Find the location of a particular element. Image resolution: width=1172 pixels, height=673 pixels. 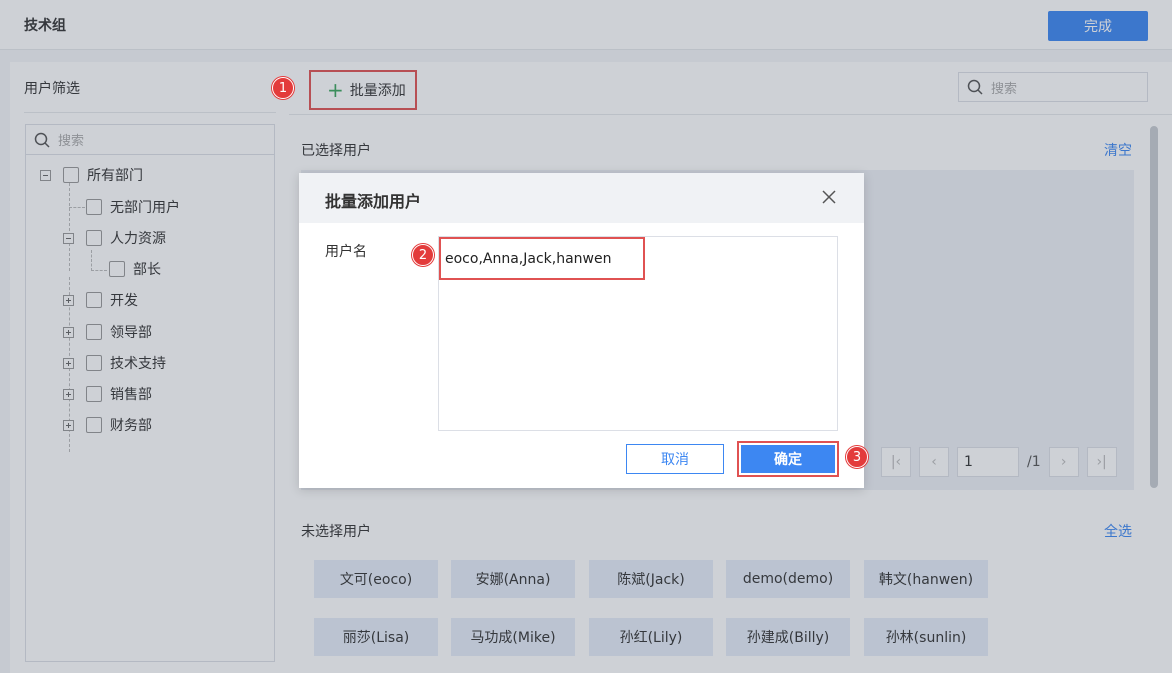

dialog-header: 批量添加用户 is located at coordinates (581, 198).